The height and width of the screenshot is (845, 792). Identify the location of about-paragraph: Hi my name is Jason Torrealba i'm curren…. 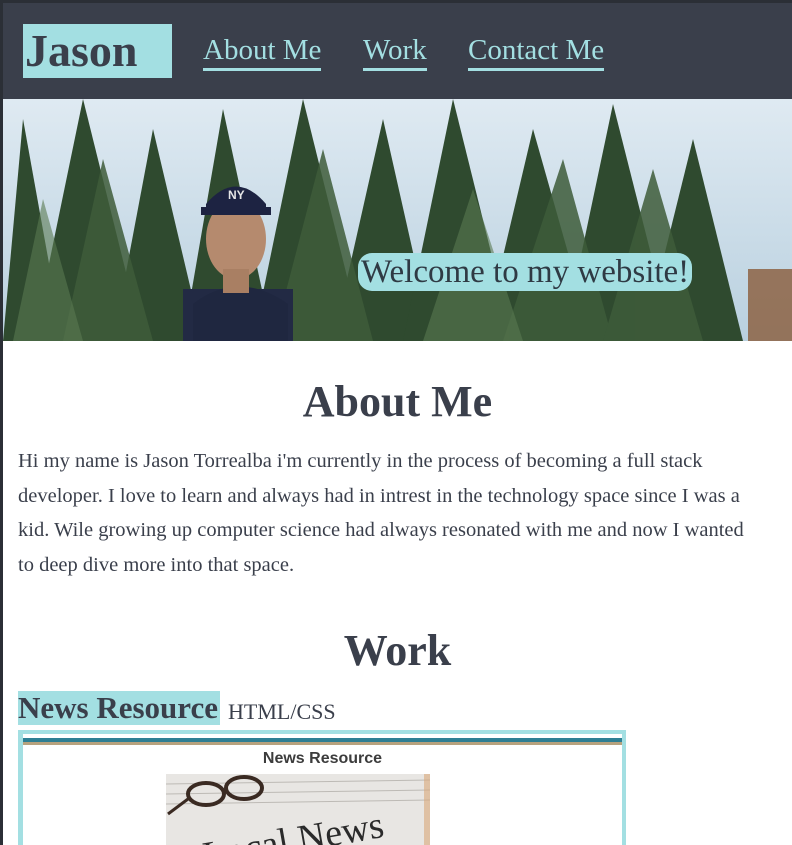
(381, 513).